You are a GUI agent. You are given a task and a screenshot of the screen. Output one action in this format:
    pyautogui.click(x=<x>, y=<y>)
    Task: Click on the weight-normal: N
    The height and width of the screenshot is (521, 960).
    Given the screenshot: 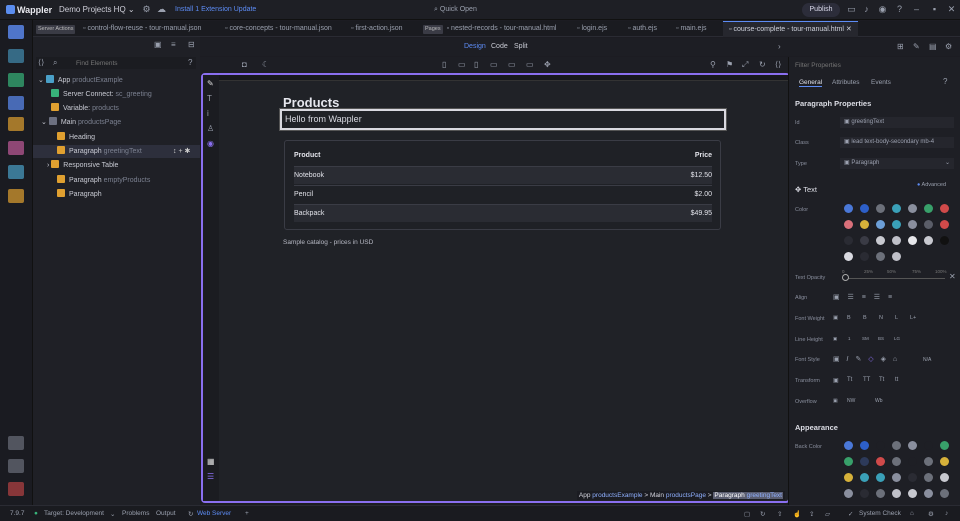 What is the action you would take?
    pyautogui.click(x=881, y=318)
    